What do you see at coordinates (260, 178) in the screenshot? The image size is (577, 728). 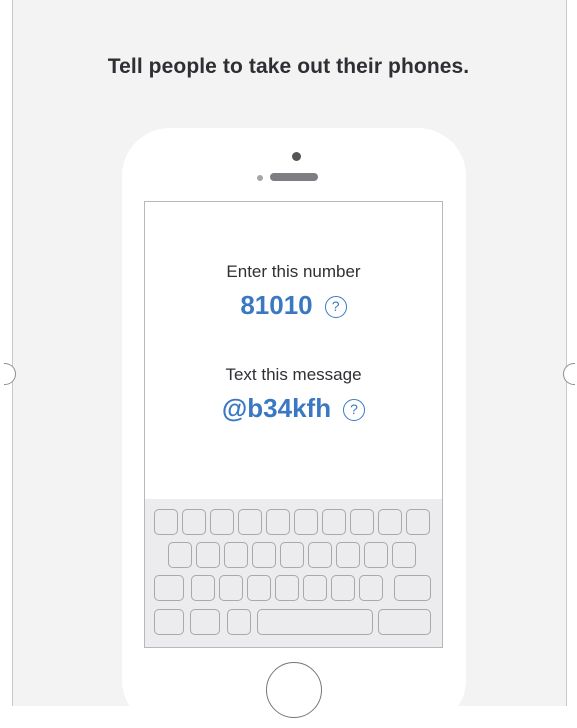 I see `phone-sensor-icon` at bounding box center [260, 178].